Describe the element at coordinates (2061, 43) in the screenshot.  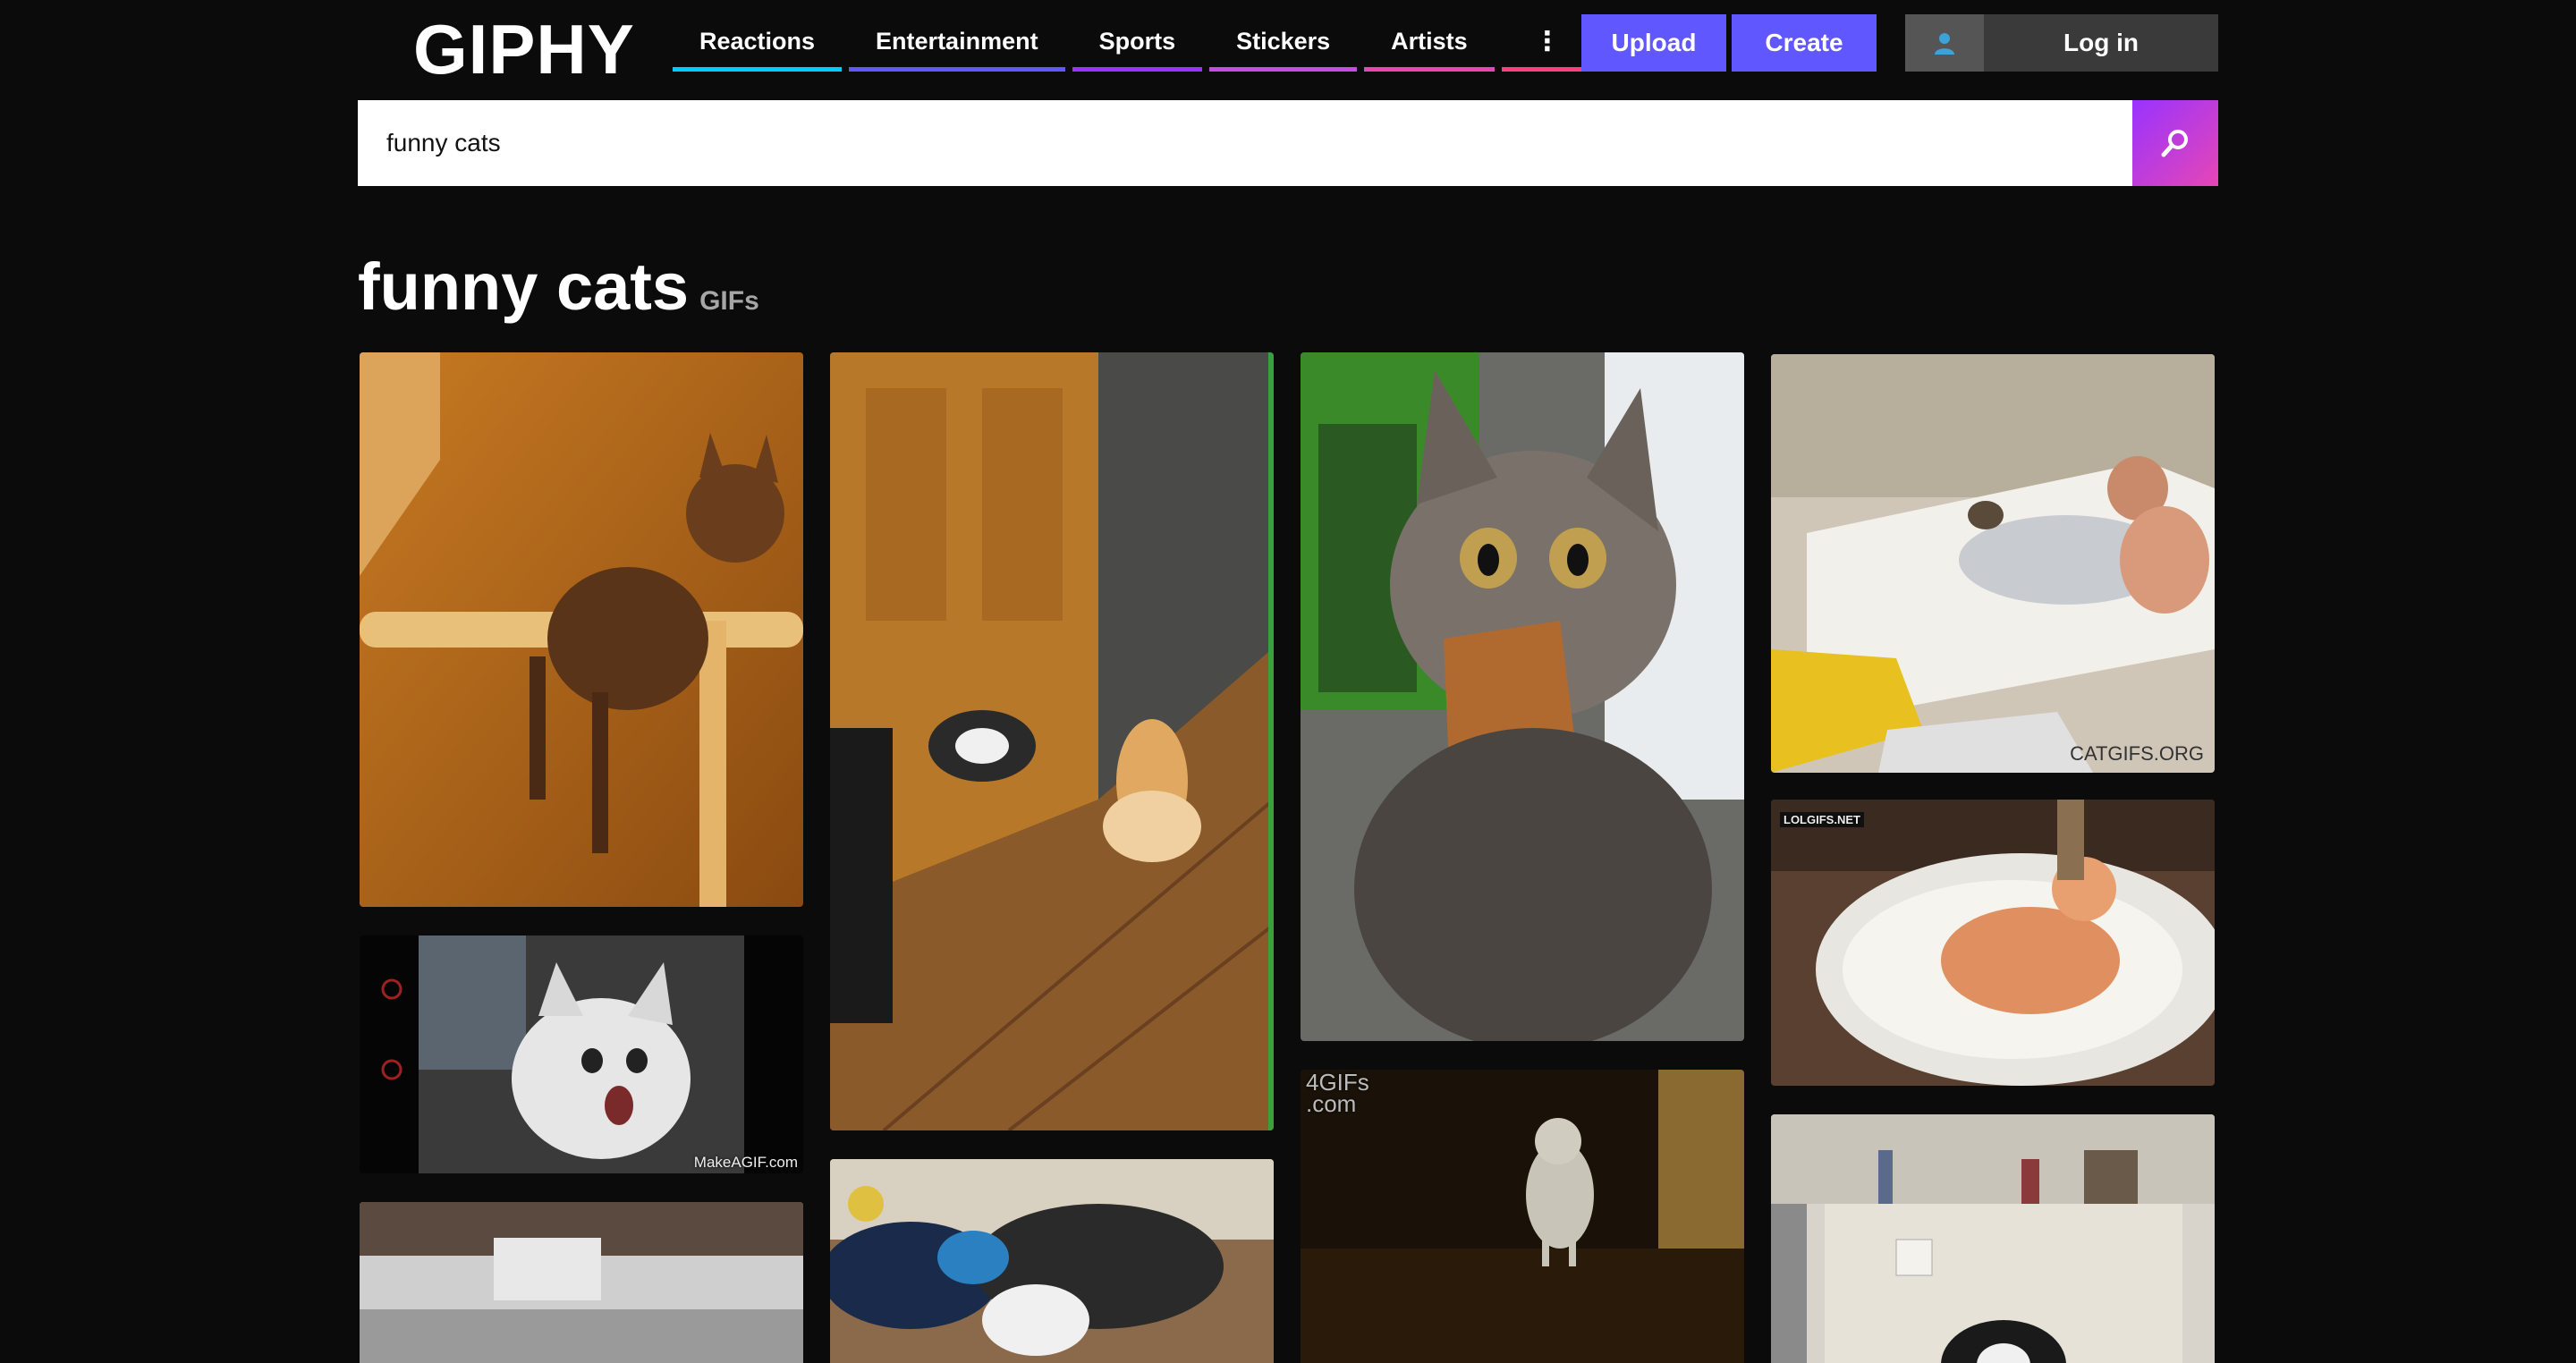
I see `login-button: Log in` at that location.